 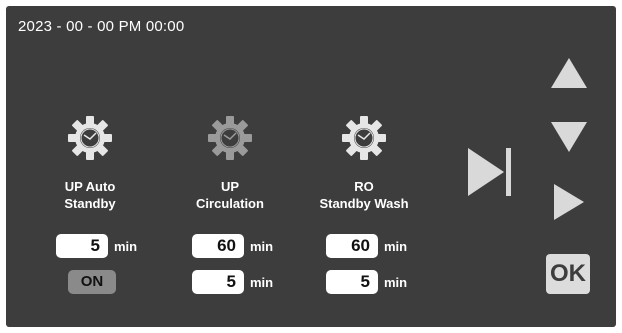 I want to click on label-line: RO, so click(x=364, y=186).